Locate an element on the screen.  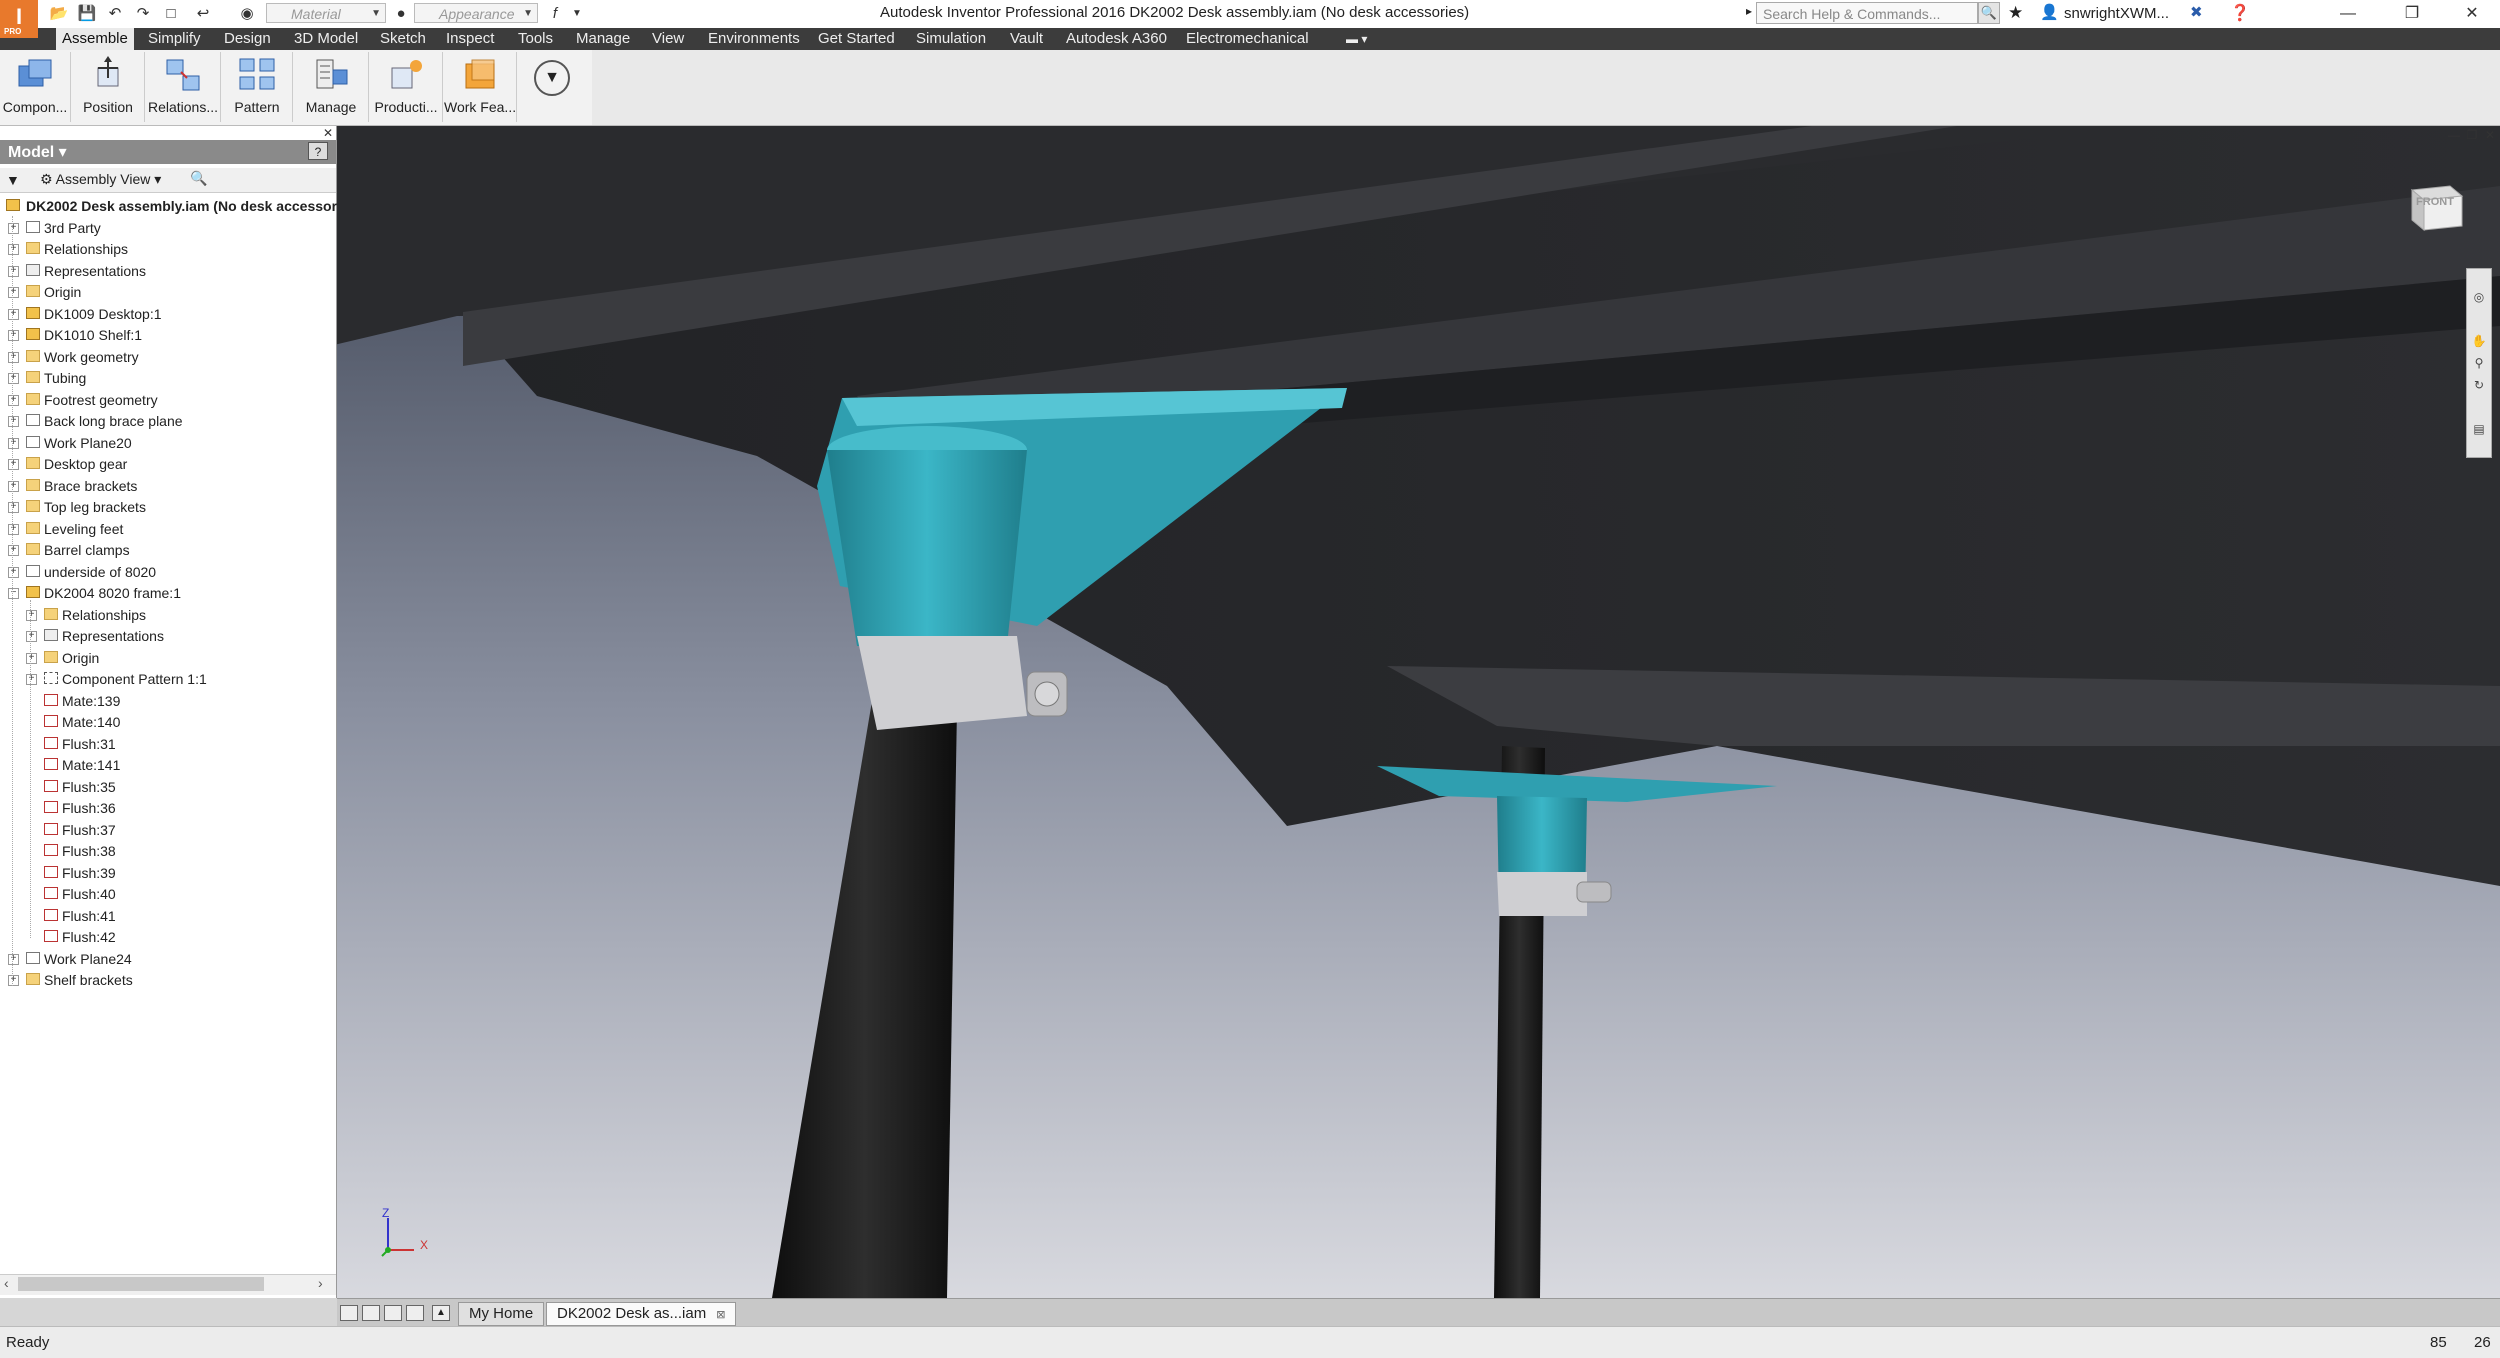
assembly-view-select: ⚙ Assembly View ▾ is located at coordinates (100, 179).